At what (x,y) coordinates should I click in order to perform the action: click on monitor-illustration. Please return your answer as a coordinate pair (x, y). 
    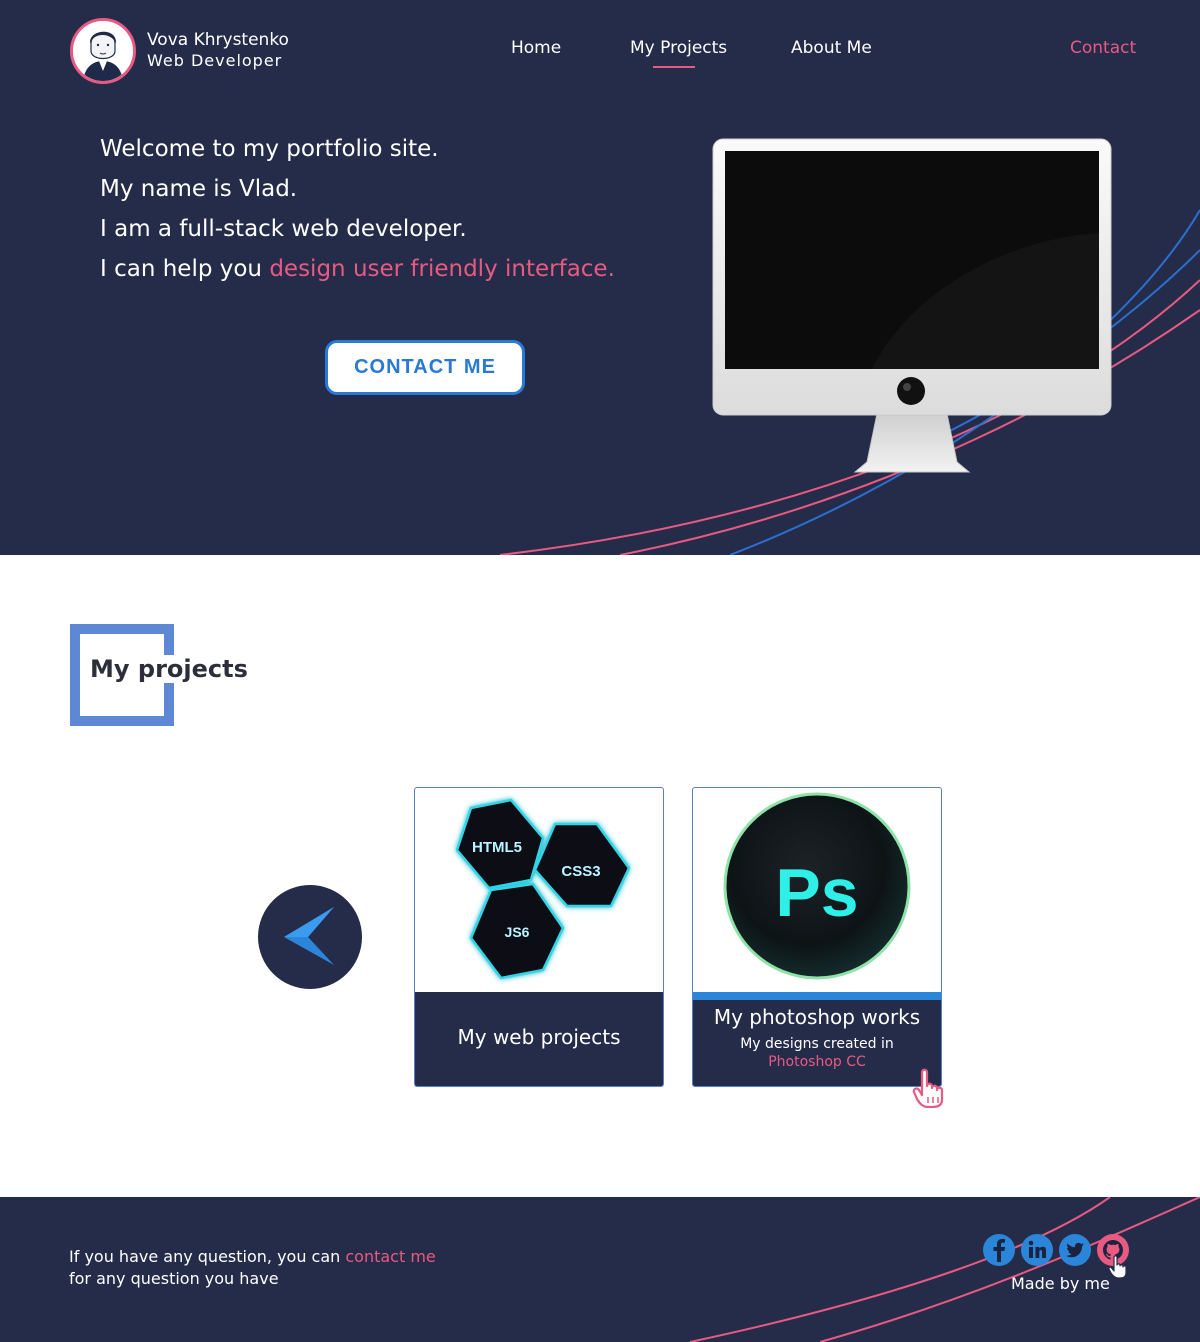
    Looking at the image, I should click on (912, 305).